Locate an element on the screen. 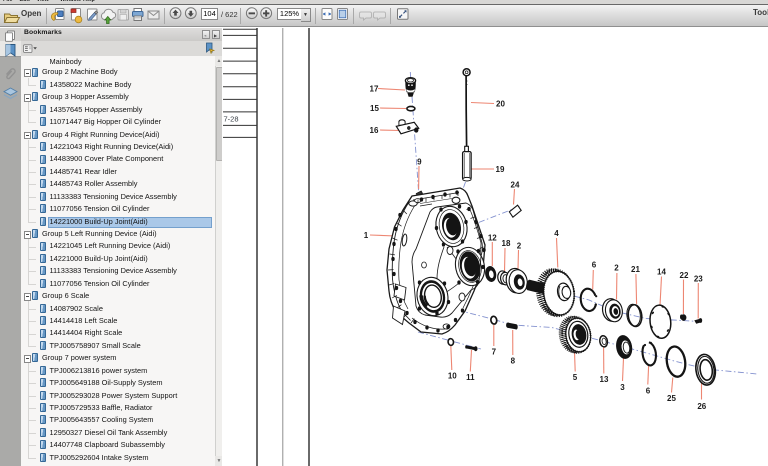  svg-text: 23 is located at coordinates (698, 279).